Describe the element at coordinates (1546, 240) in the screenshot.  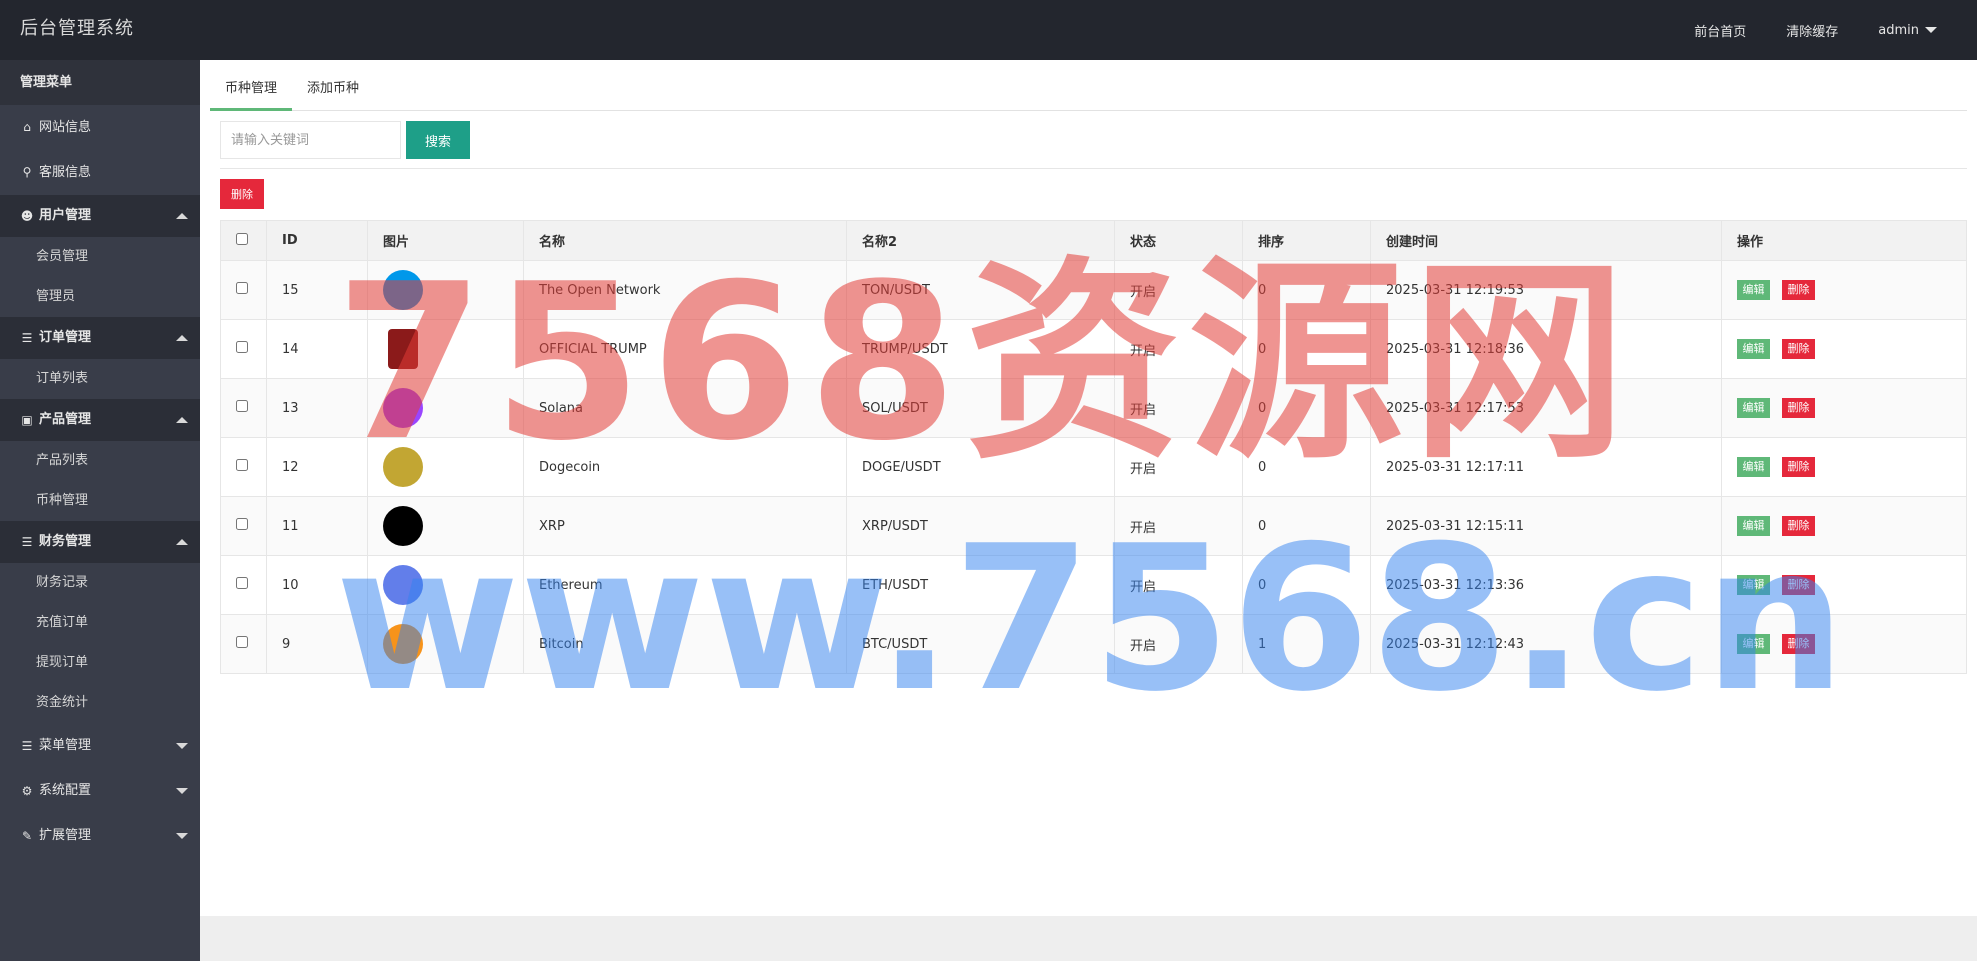
I see `col-created: 创建时间` at that location.